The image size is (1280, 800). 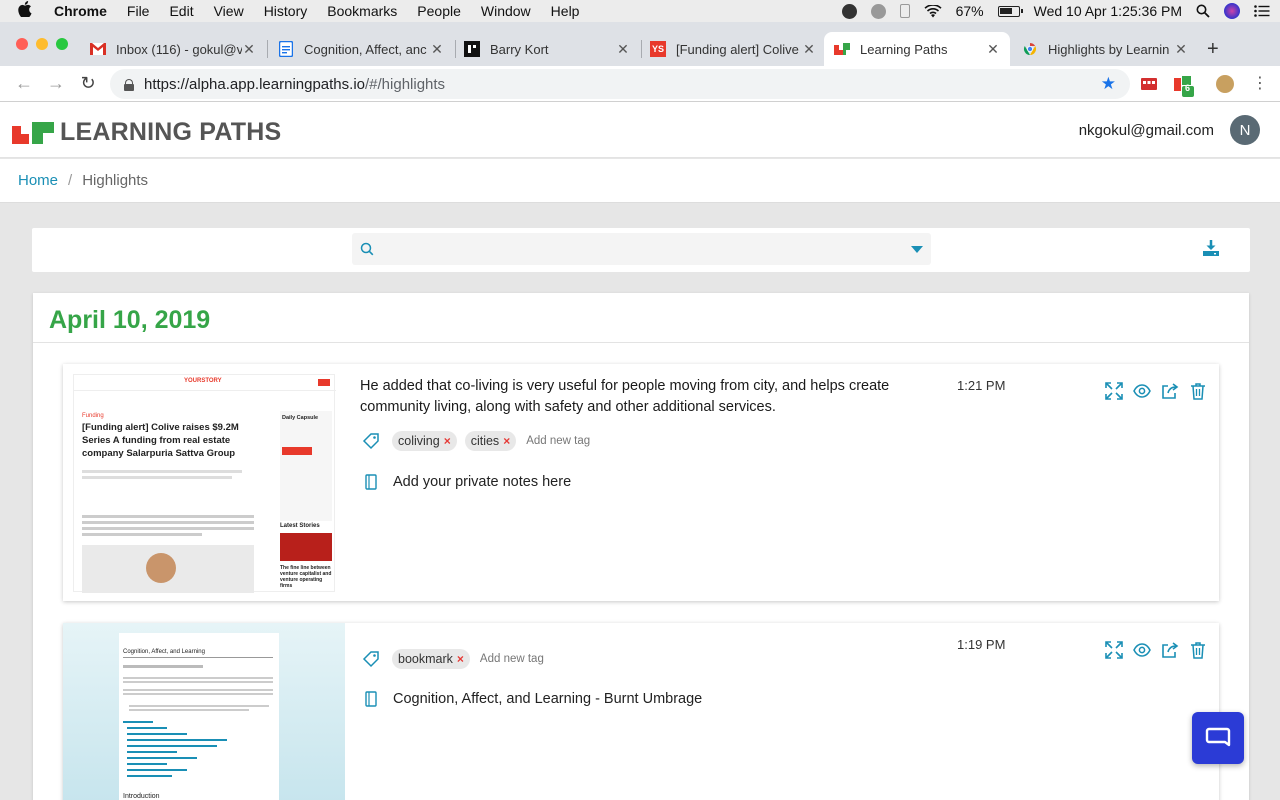 I want to click on wifi-icon, so click(x=933, y=11).